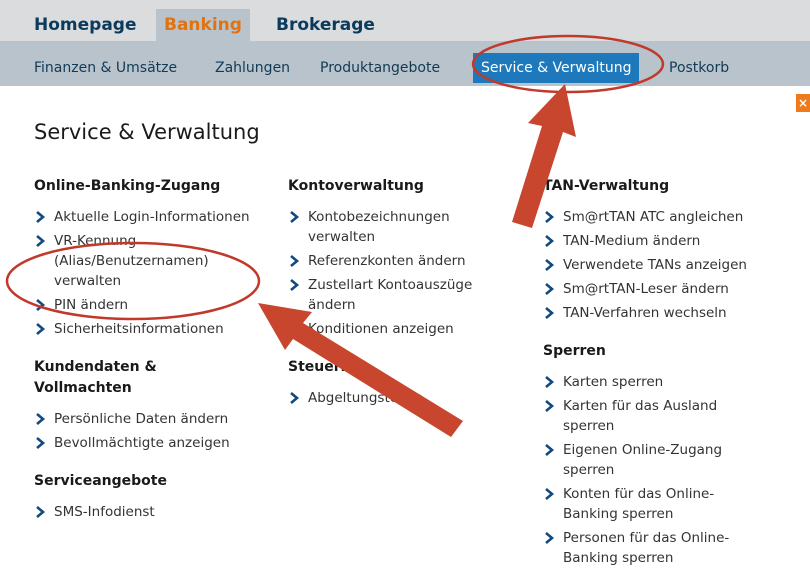  Describe the element at coordinates (141, 419) in the screenshot. I see `link-label: Persönliche Daten ändern` at that location.